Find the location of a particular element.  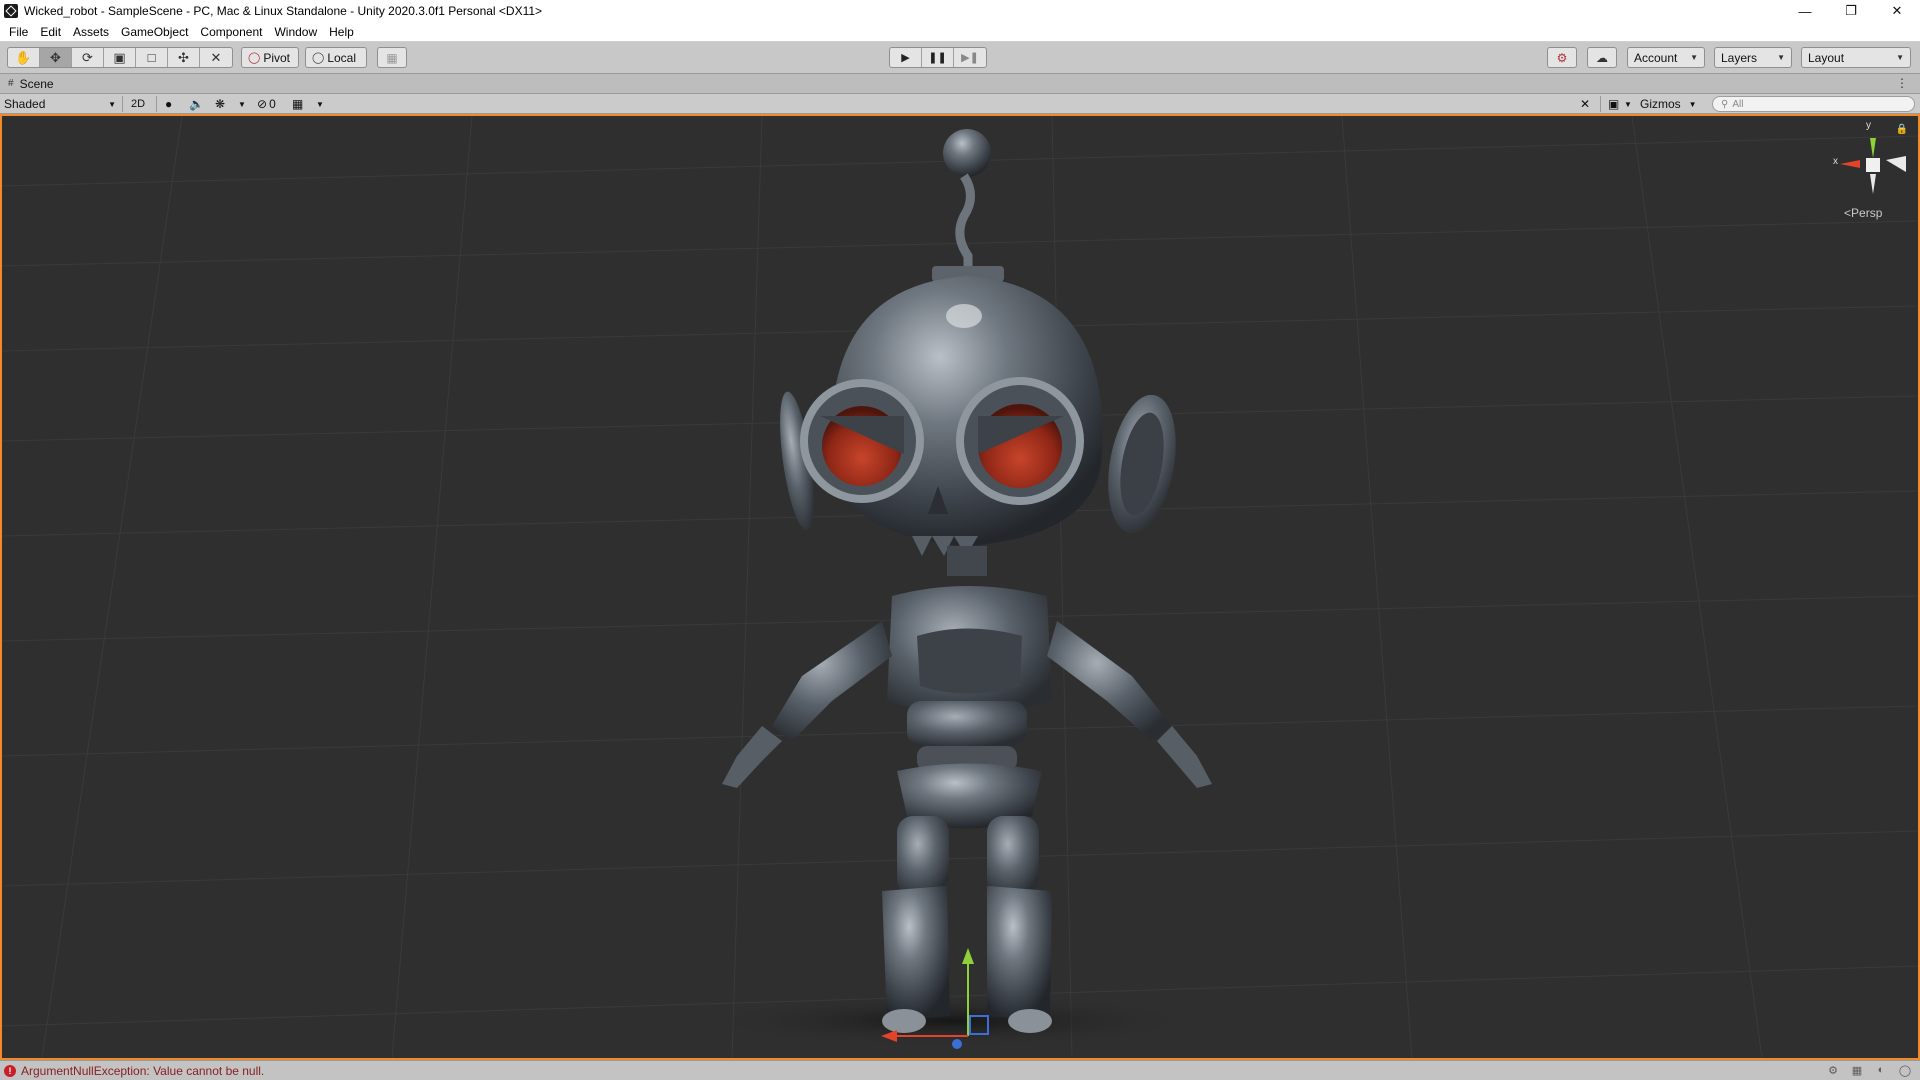

menu-window: Window is located at coordinates (295, 32).